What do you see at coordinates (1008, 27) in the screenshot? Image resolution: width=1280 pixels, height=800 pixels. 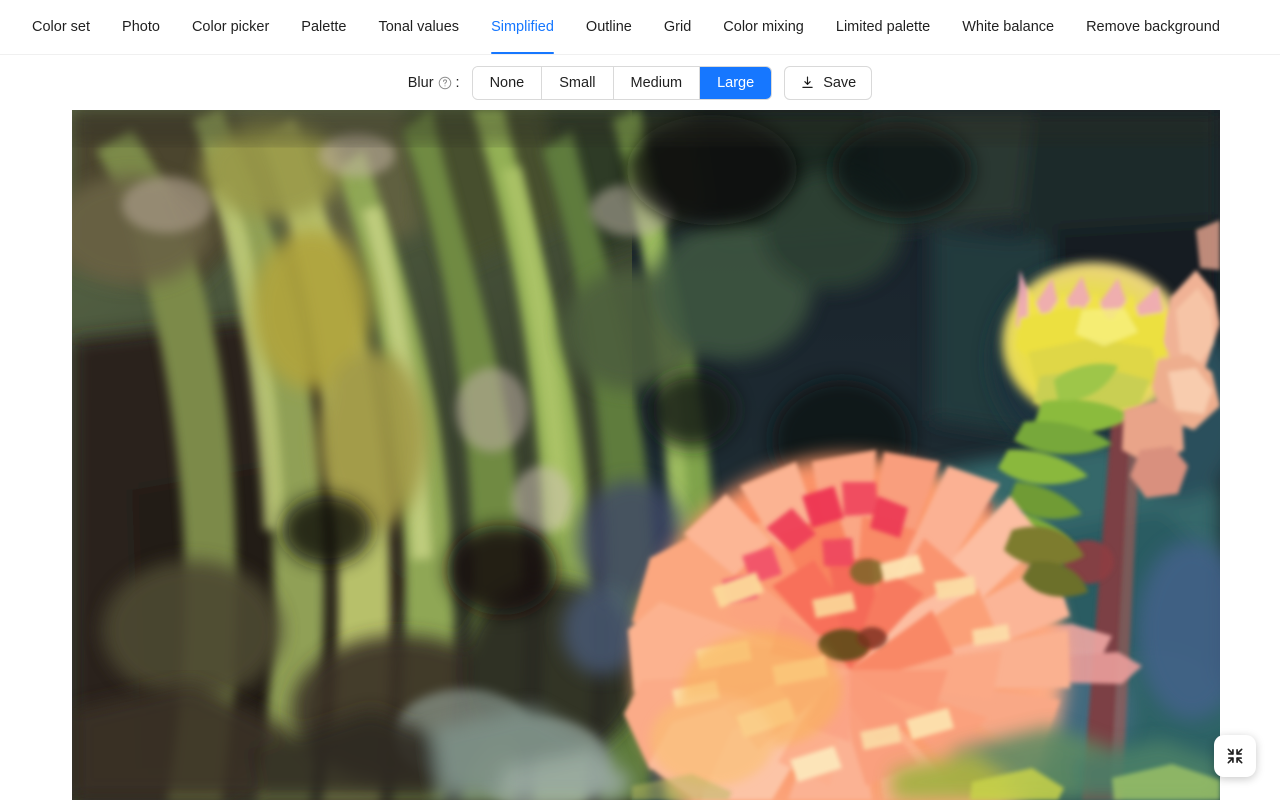 I see `tab-white-balance: White balance` at bounding box center [1008, 27].